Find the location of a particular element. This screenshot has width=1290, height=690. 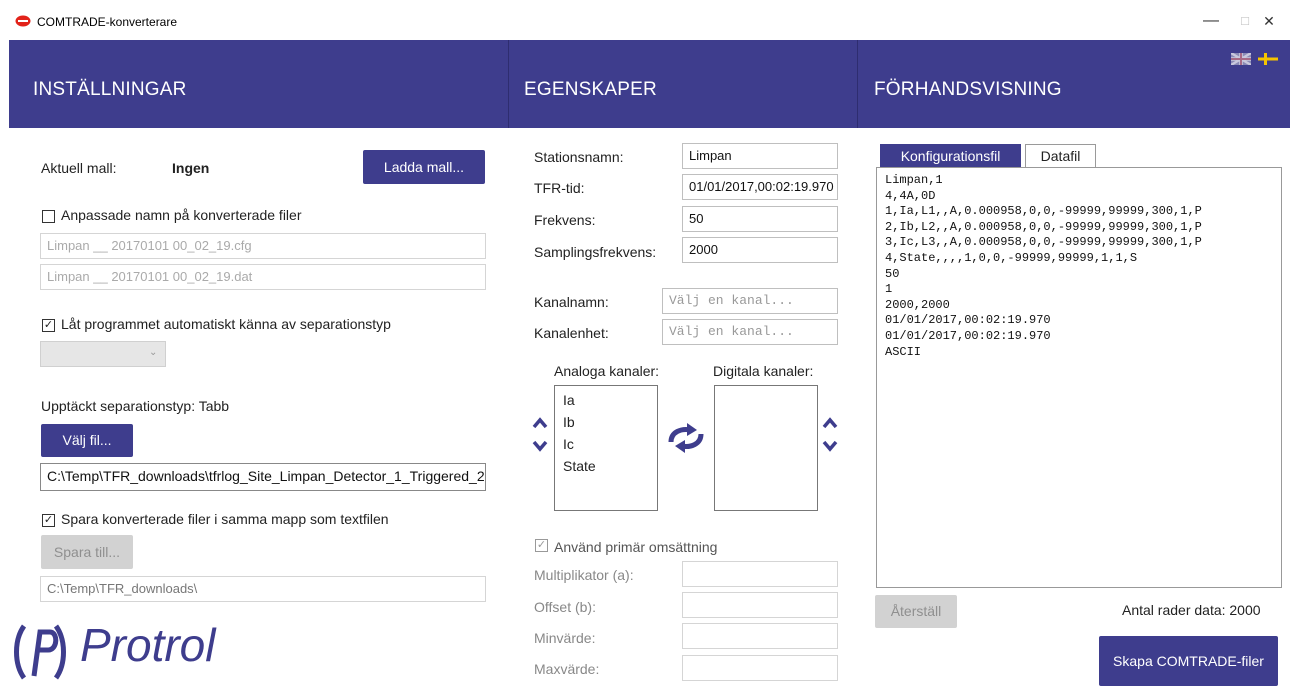

channel-unit-label: Kanalenhet: is located at coordinates (571, 333).